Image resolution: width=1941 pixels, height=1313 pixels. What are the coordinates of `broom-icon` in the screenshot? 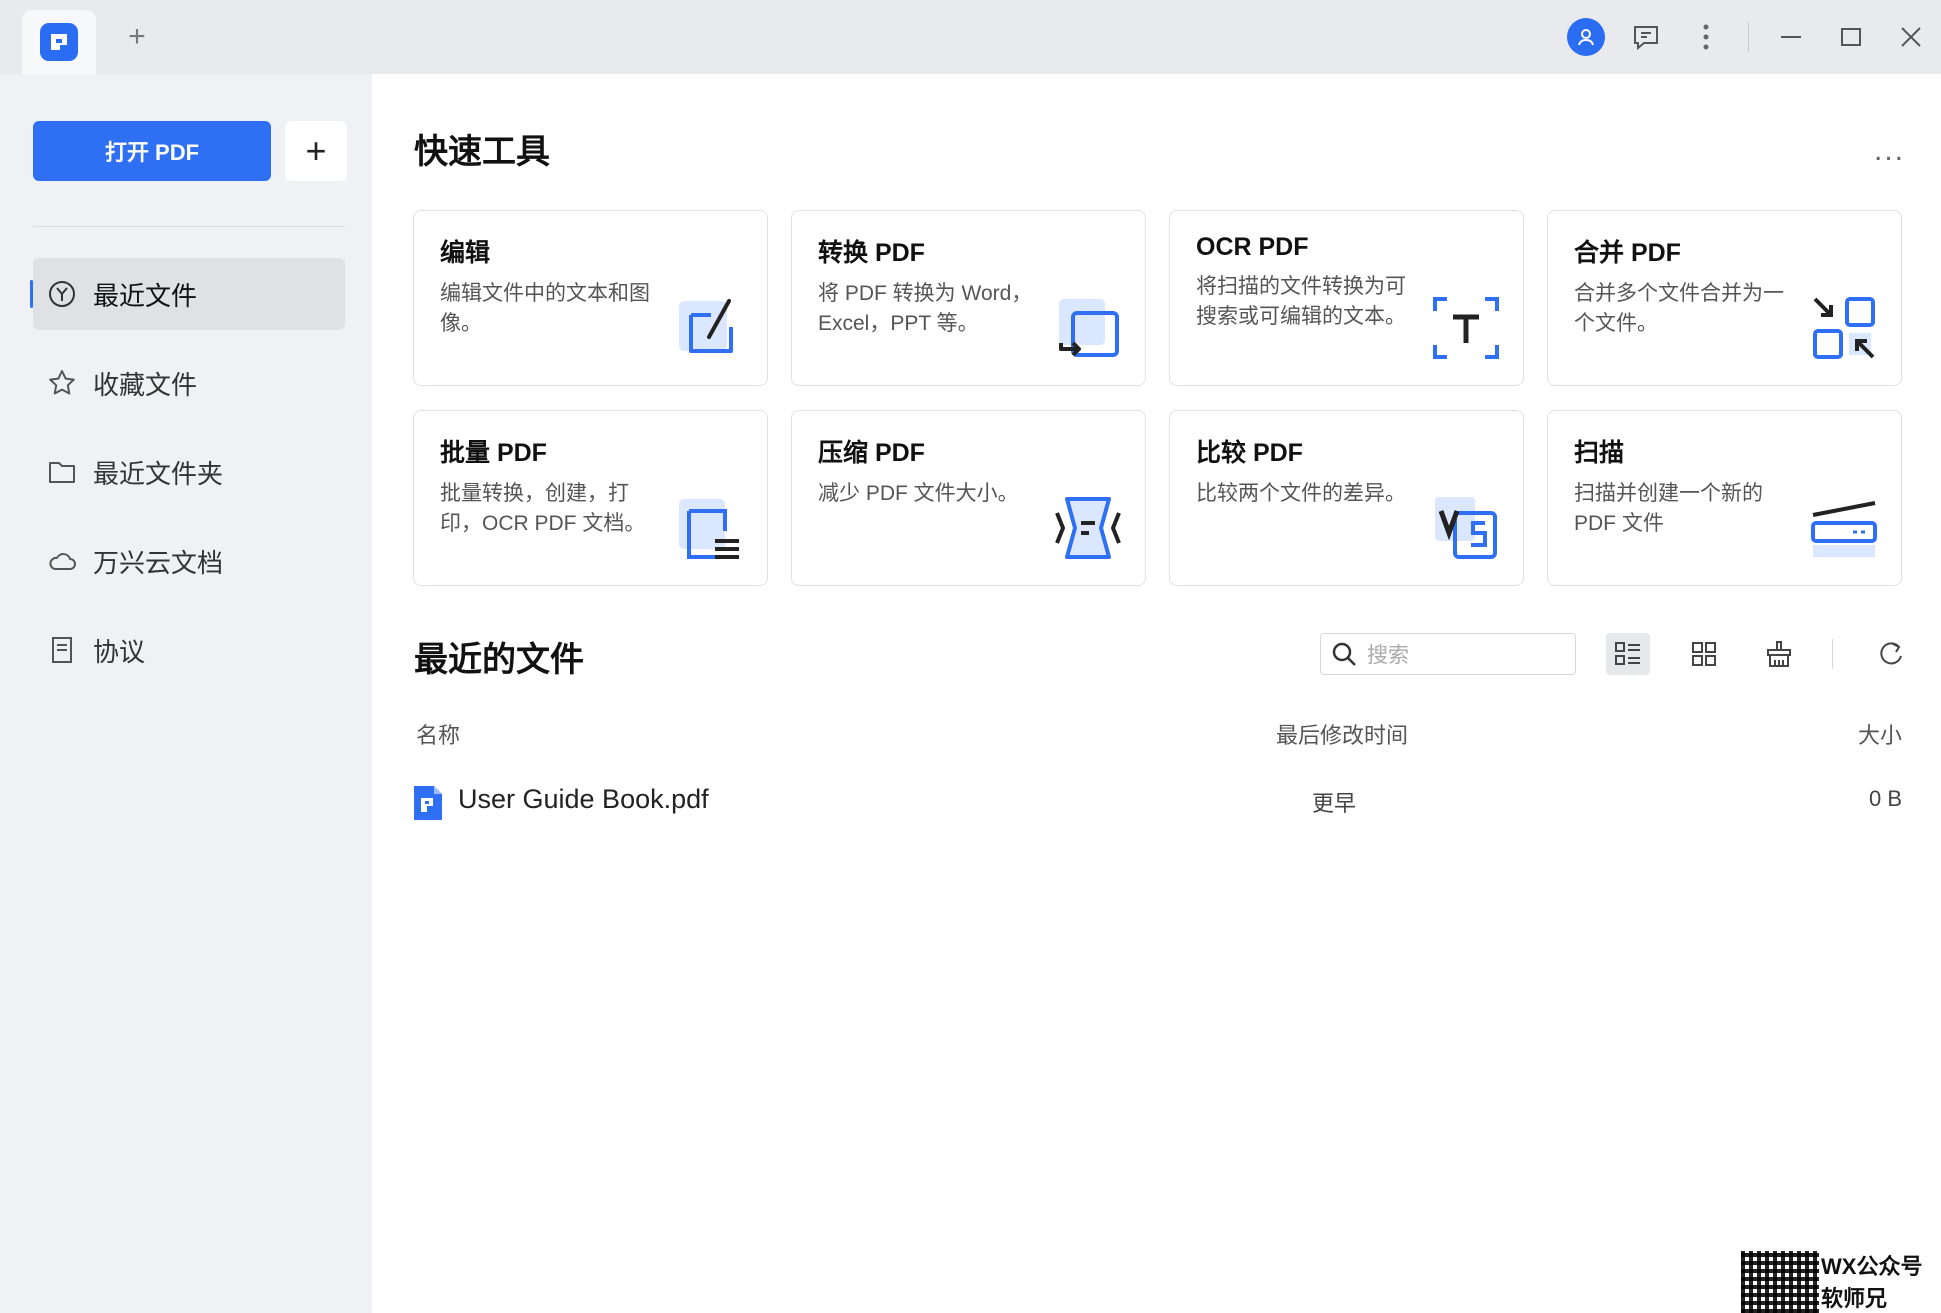 It's located at (1779, 654).